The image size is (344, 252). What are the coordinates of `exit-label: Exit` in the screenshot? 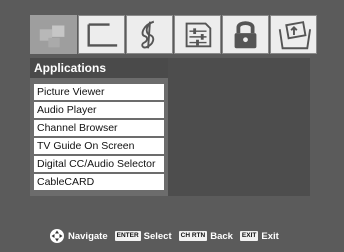 It's located at (270, 236).